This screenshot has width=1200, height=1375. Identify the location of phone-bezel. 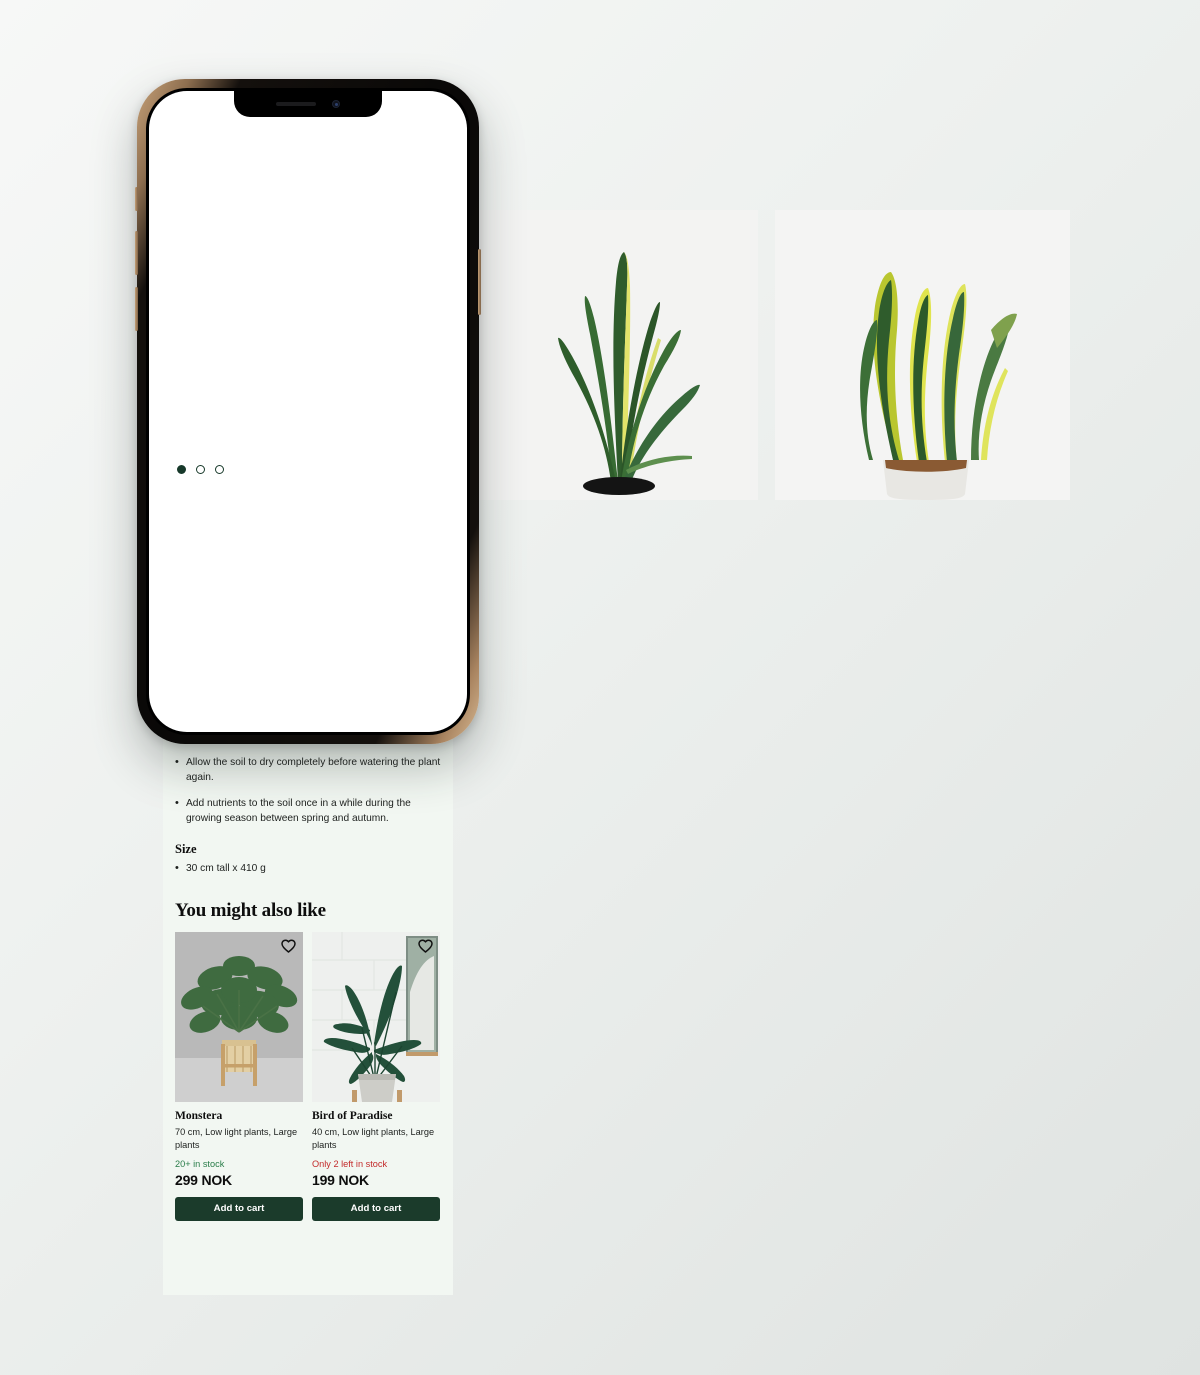
(308, 411).